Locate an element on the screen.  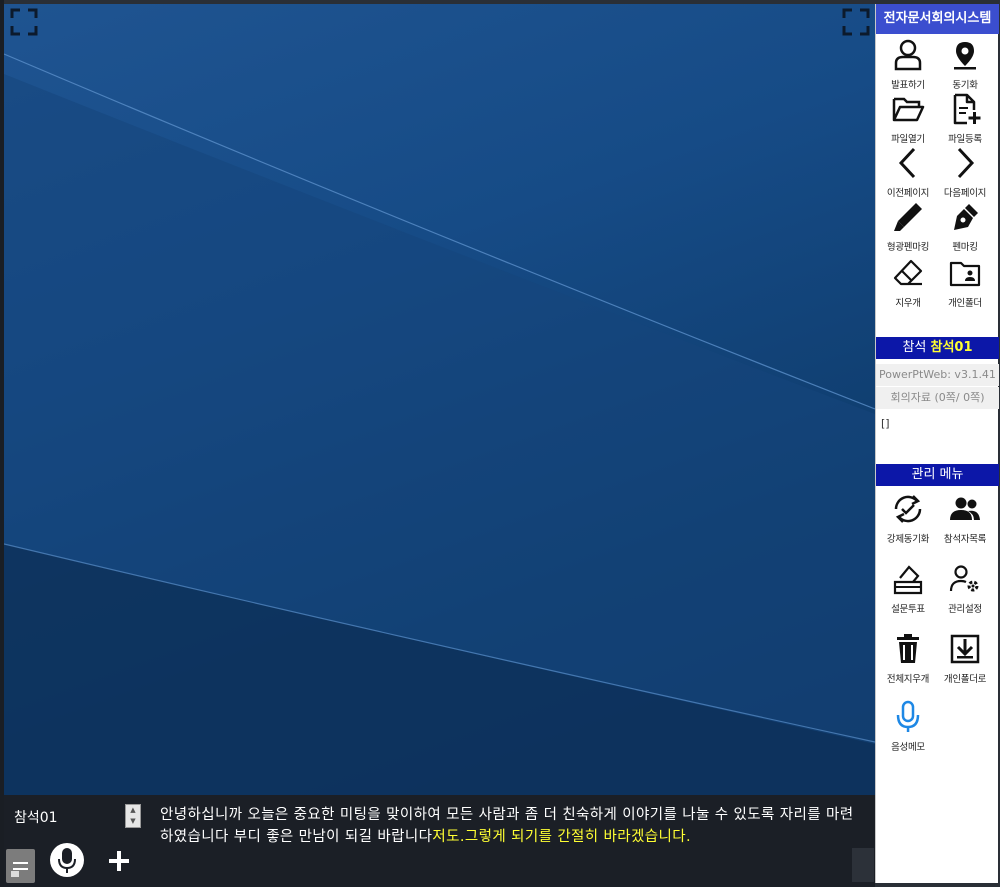
attendee-header: 참석 참석01 is located at coordinates (937, 348).